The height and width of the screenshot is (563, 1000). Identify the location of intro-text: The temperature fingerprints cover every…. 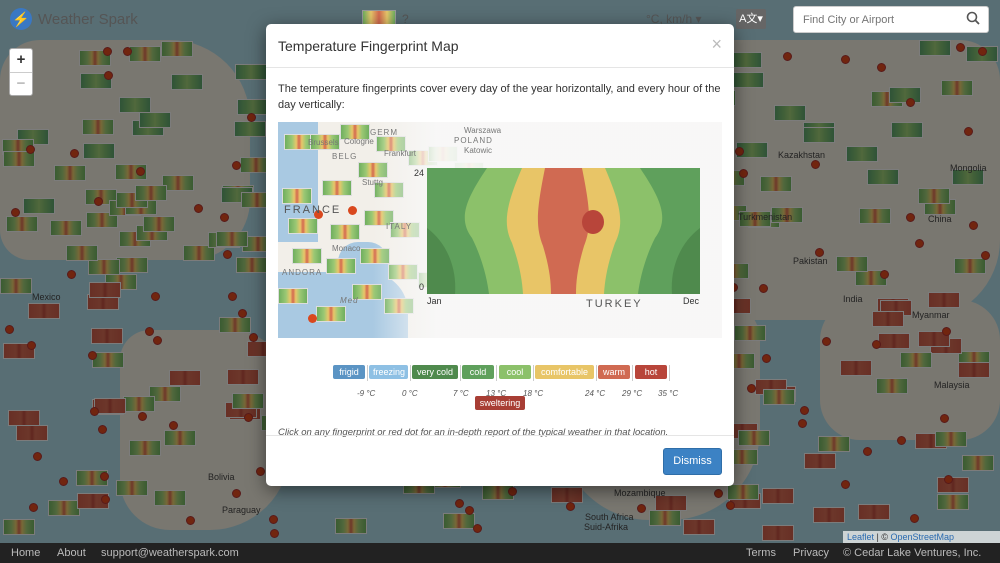
(499, 97).